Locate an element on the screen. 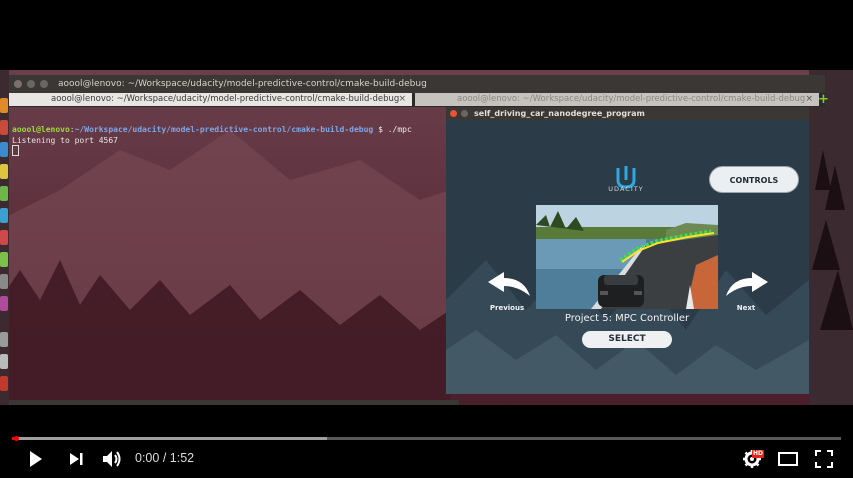 The width and height of the screenshot is (853, 478). udacity-logo-icon is located at coordinates (626, 177).